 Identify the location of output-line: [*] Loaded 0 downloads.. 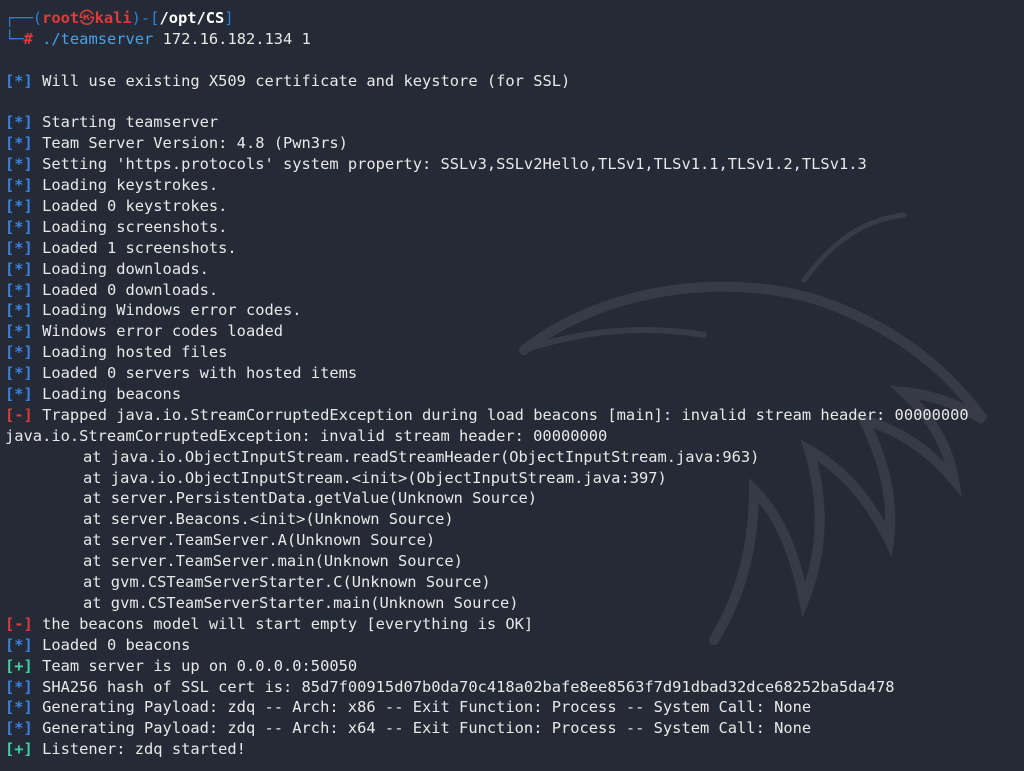
(514, 290).